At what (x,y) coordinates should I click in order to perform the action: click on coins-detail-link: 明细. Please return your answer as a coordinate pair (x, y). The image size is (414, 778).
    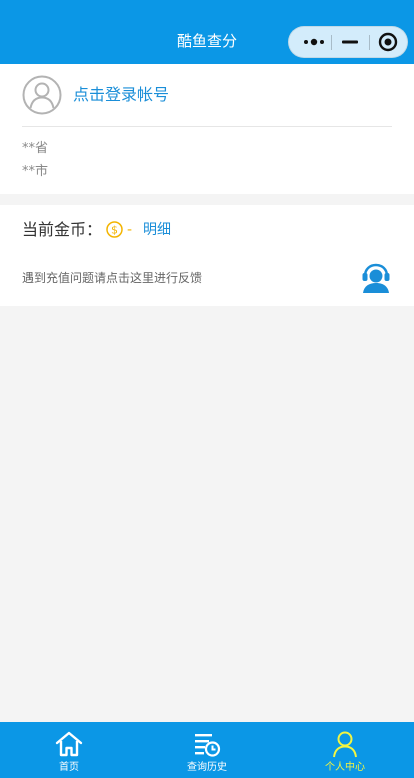
    Looking at the image, I should click on (157, 230).